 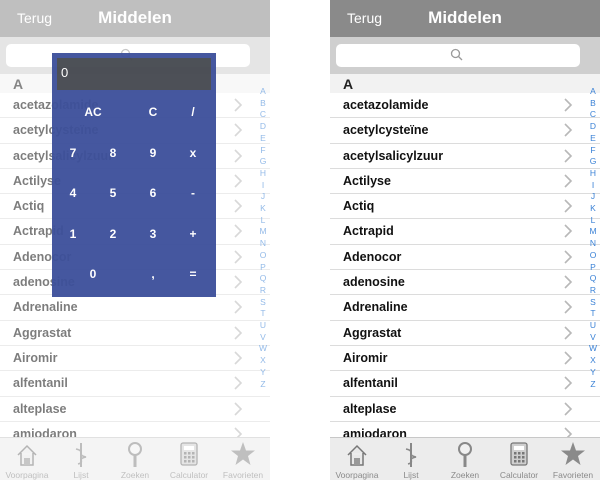 What do you see at coordinates (372, 256) in the screenshot?
I see `list-item-label: Adenocor` at bounding box center [372, 256].